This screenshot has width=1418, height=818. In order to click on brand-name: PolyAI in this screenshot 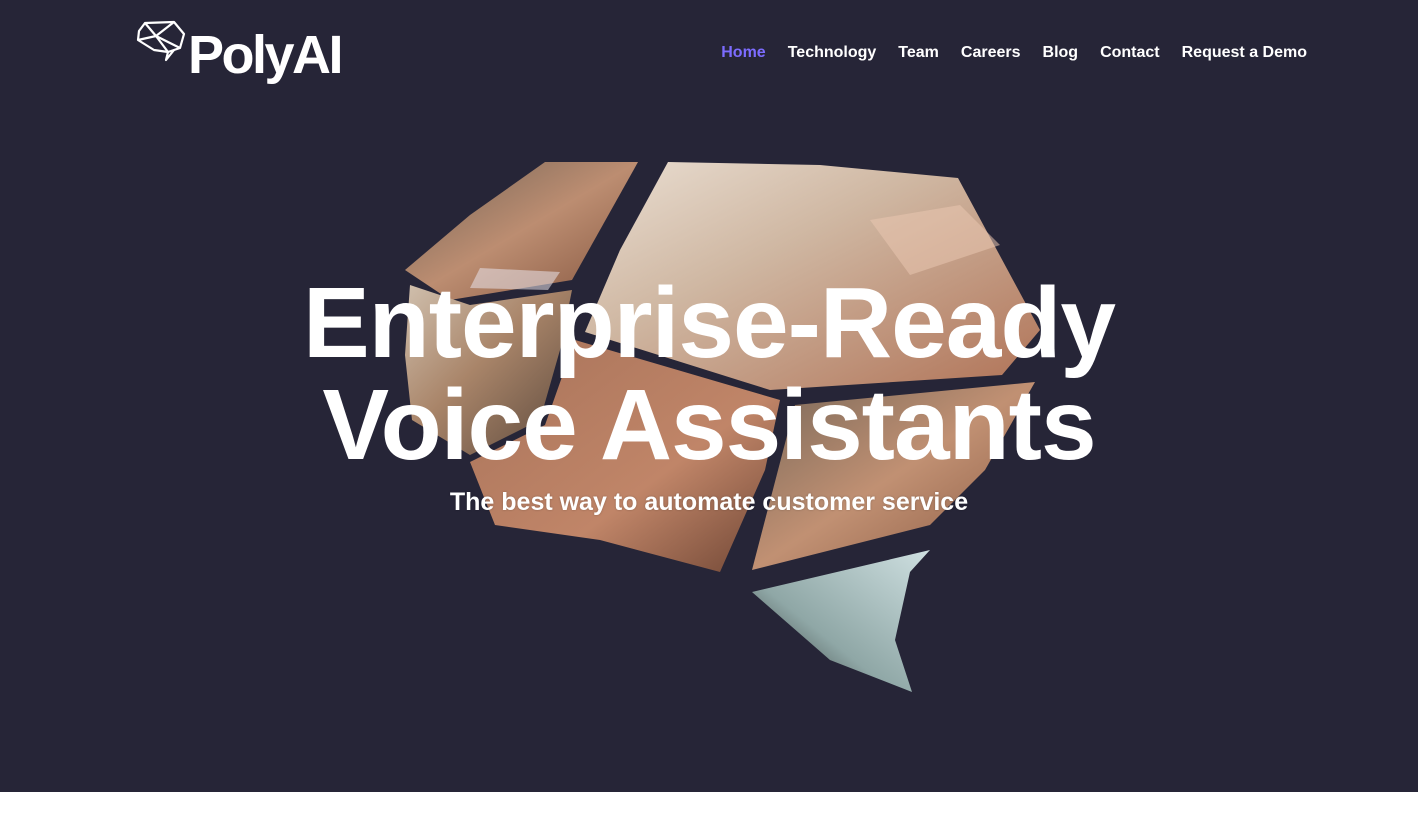, I will do `click(266, 55)`.